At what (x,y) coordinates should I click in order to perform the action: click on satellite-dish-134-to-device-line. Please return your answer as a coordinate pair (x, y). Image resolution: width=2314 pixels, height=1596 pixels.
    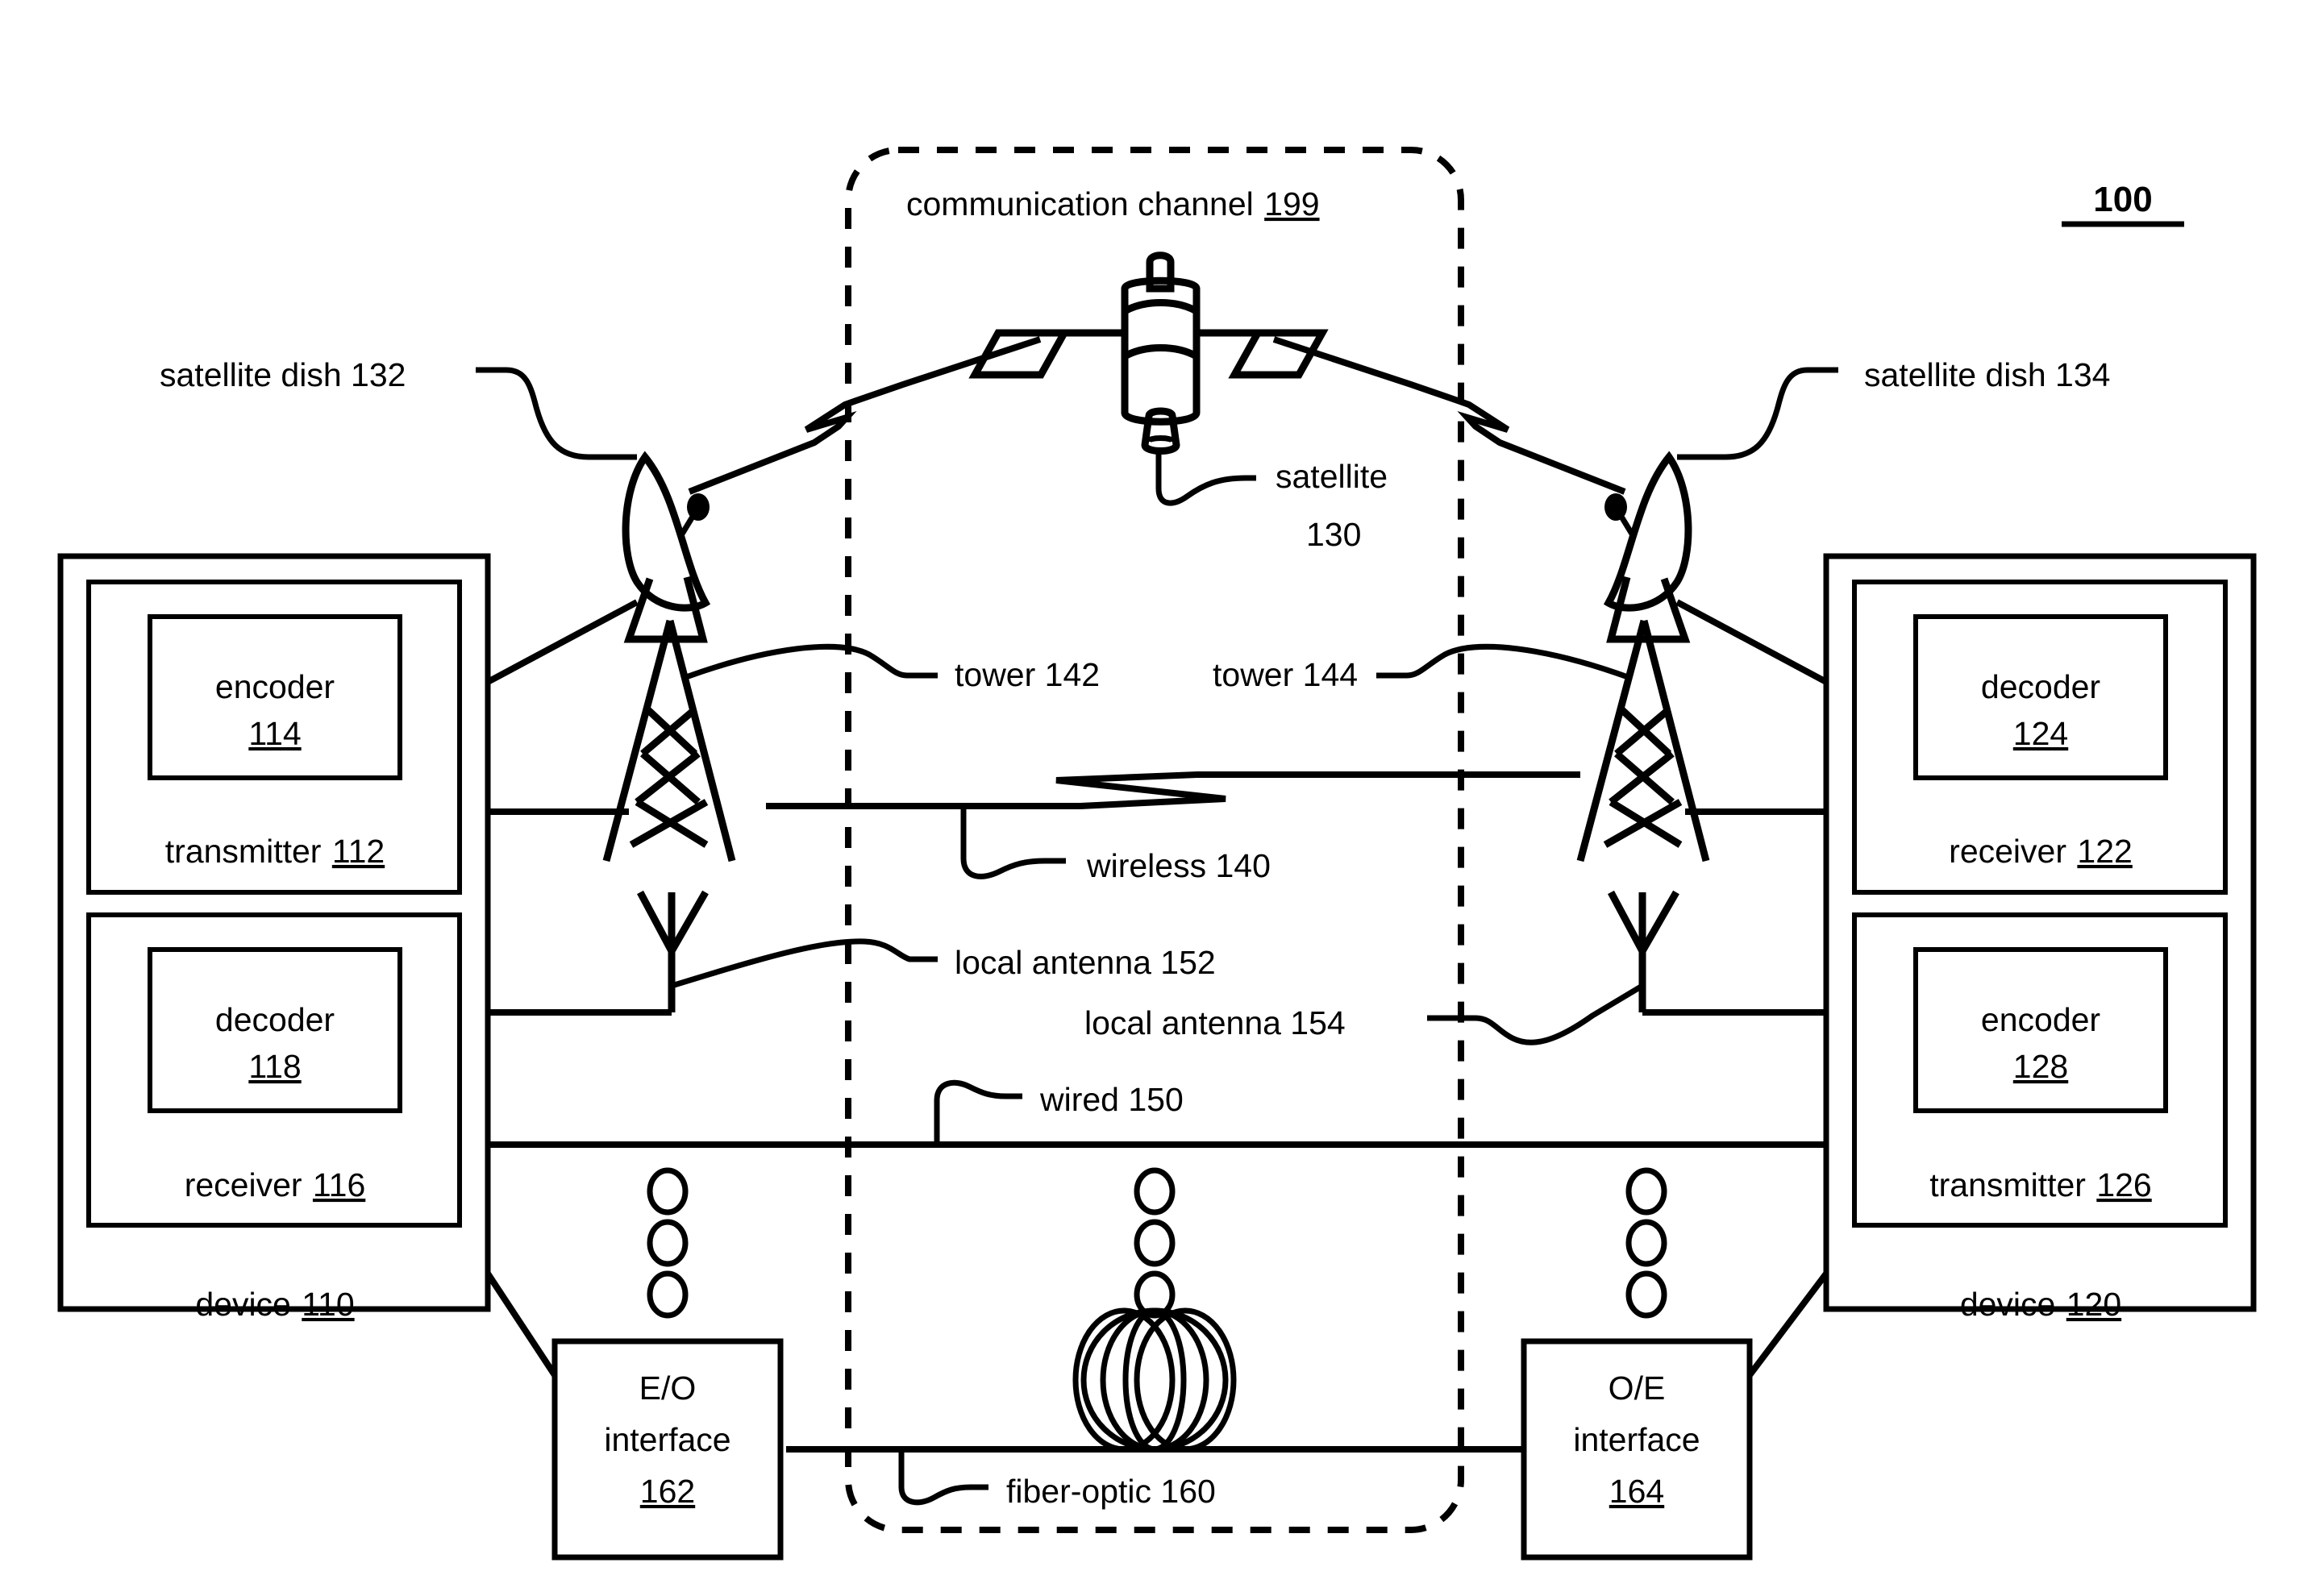
    Looking at the image, I should click on (1752, 642).